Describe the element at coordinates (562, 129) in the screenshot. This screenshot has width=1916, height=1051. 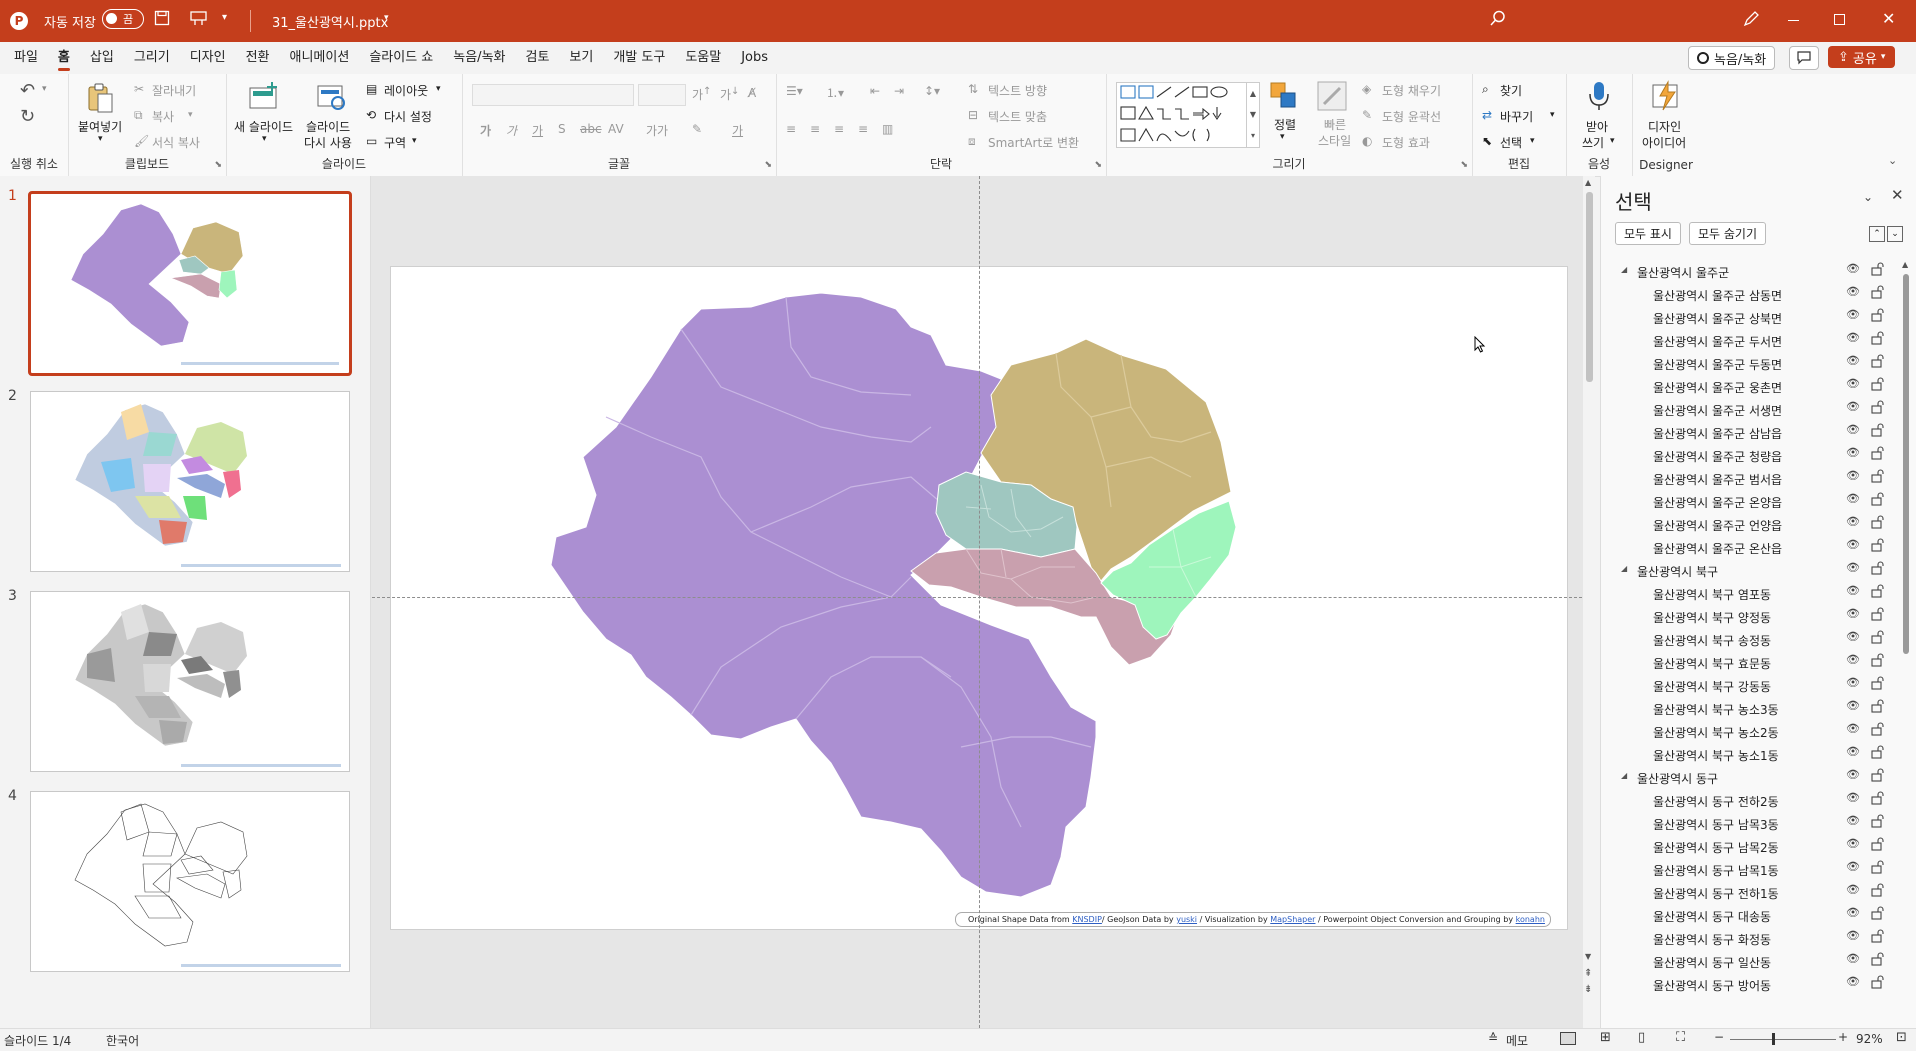
I see `shadow-icon: S` at that location.